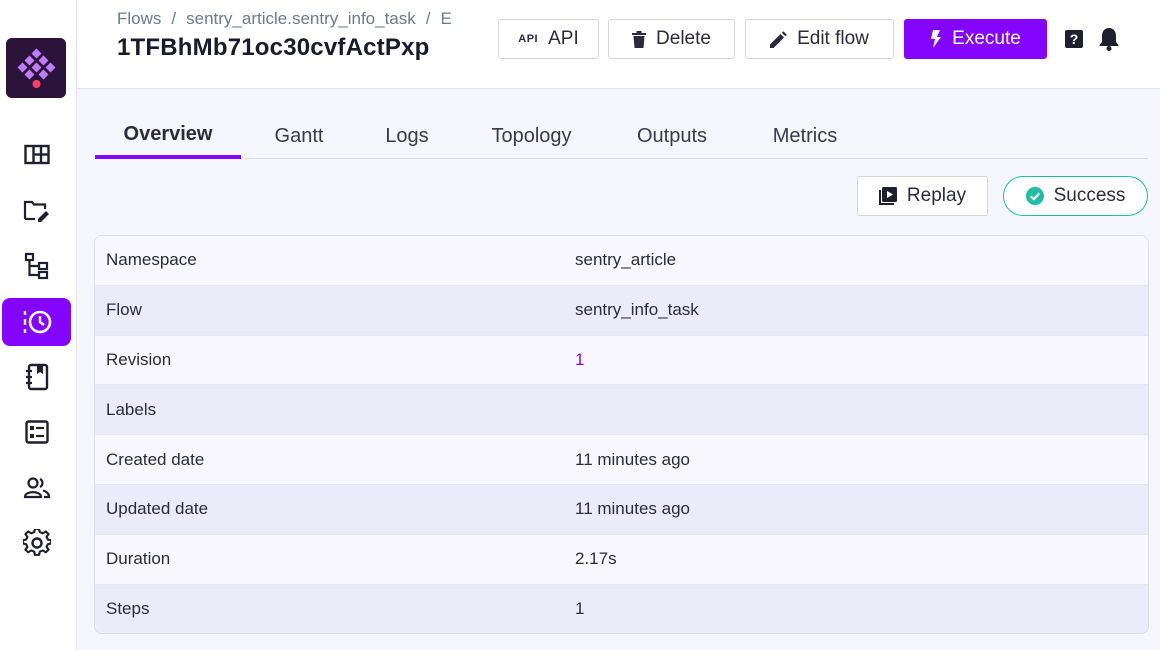  Describe the element at coordinates (639, 39) in the screenshot. I see `trash-icon` at that location.